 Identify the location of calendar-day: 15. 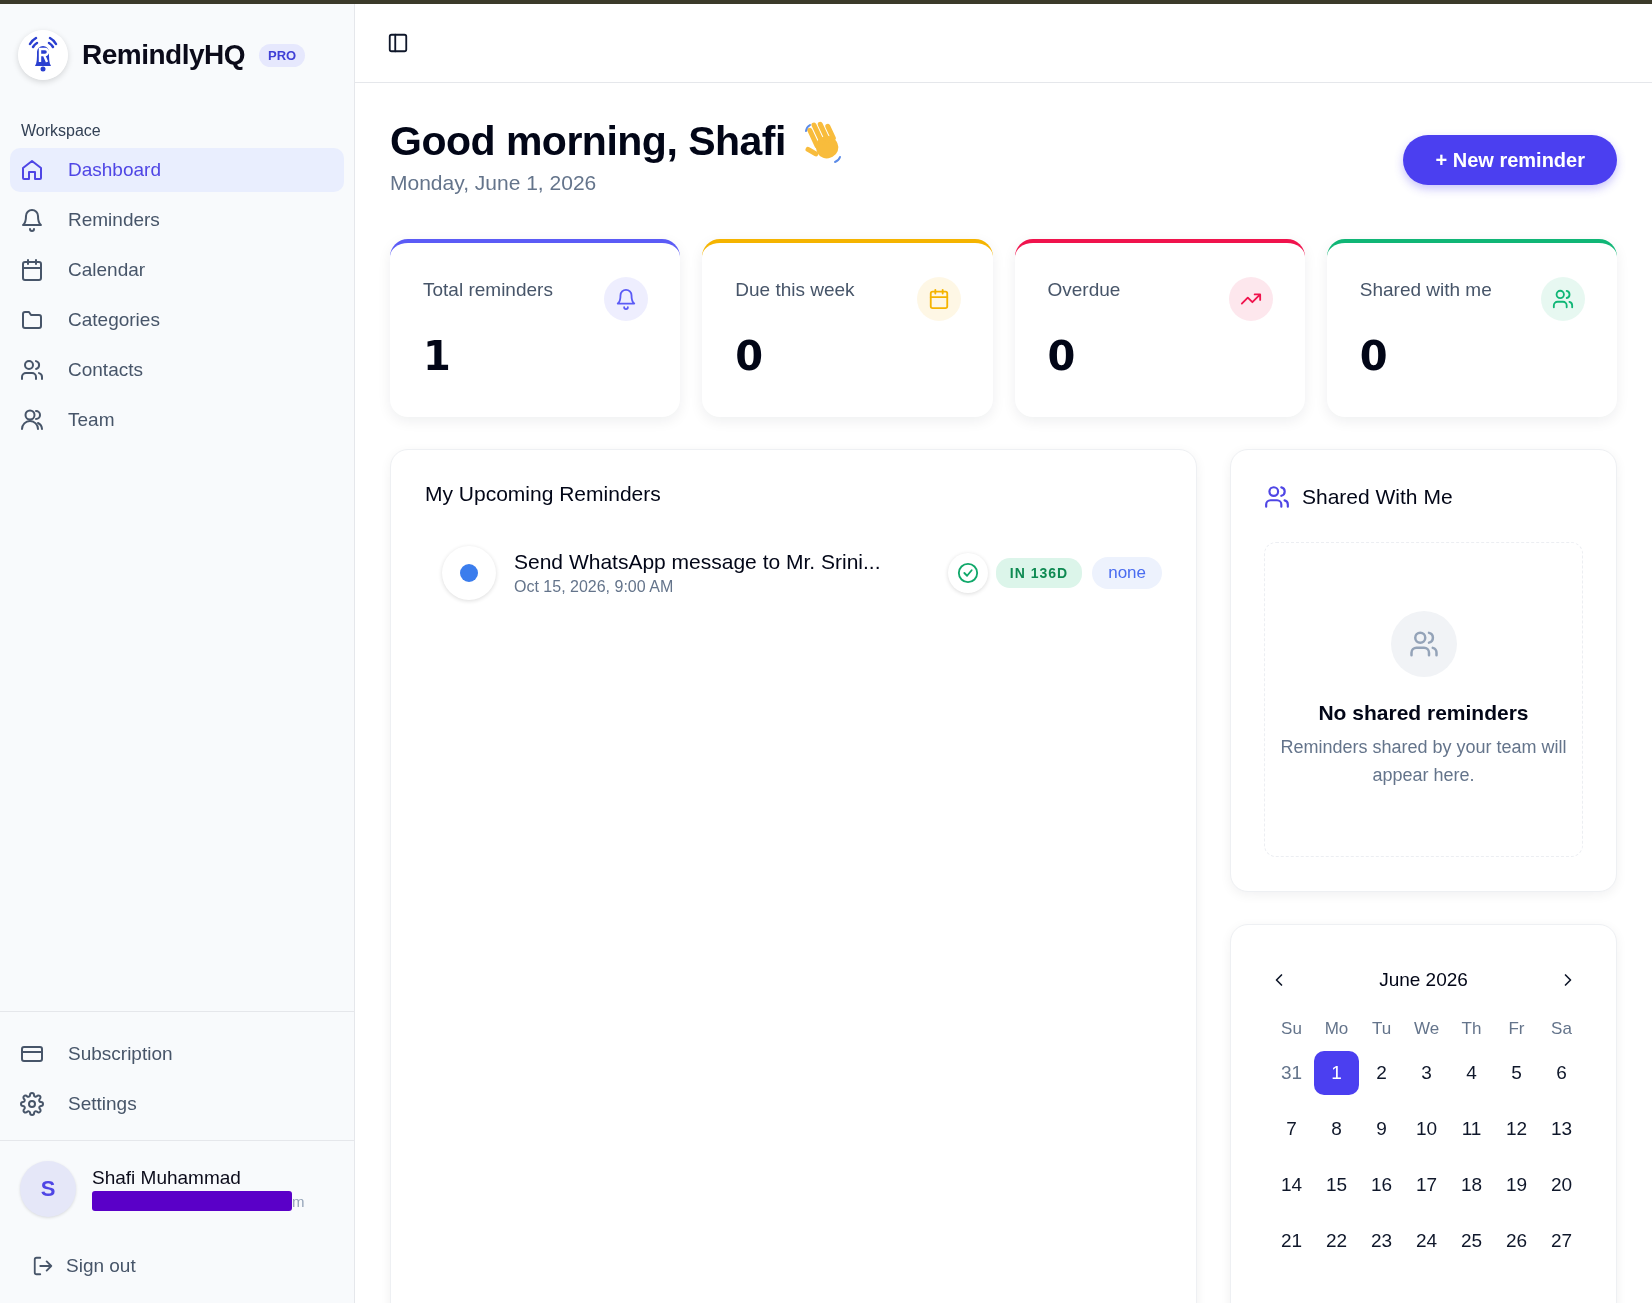
(1336, 1185).